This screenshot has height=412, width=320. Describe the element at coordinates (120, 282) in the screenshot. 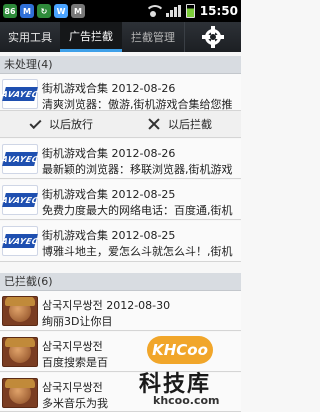

I see `section-header-blocked: 已拦截(6)` at that location.